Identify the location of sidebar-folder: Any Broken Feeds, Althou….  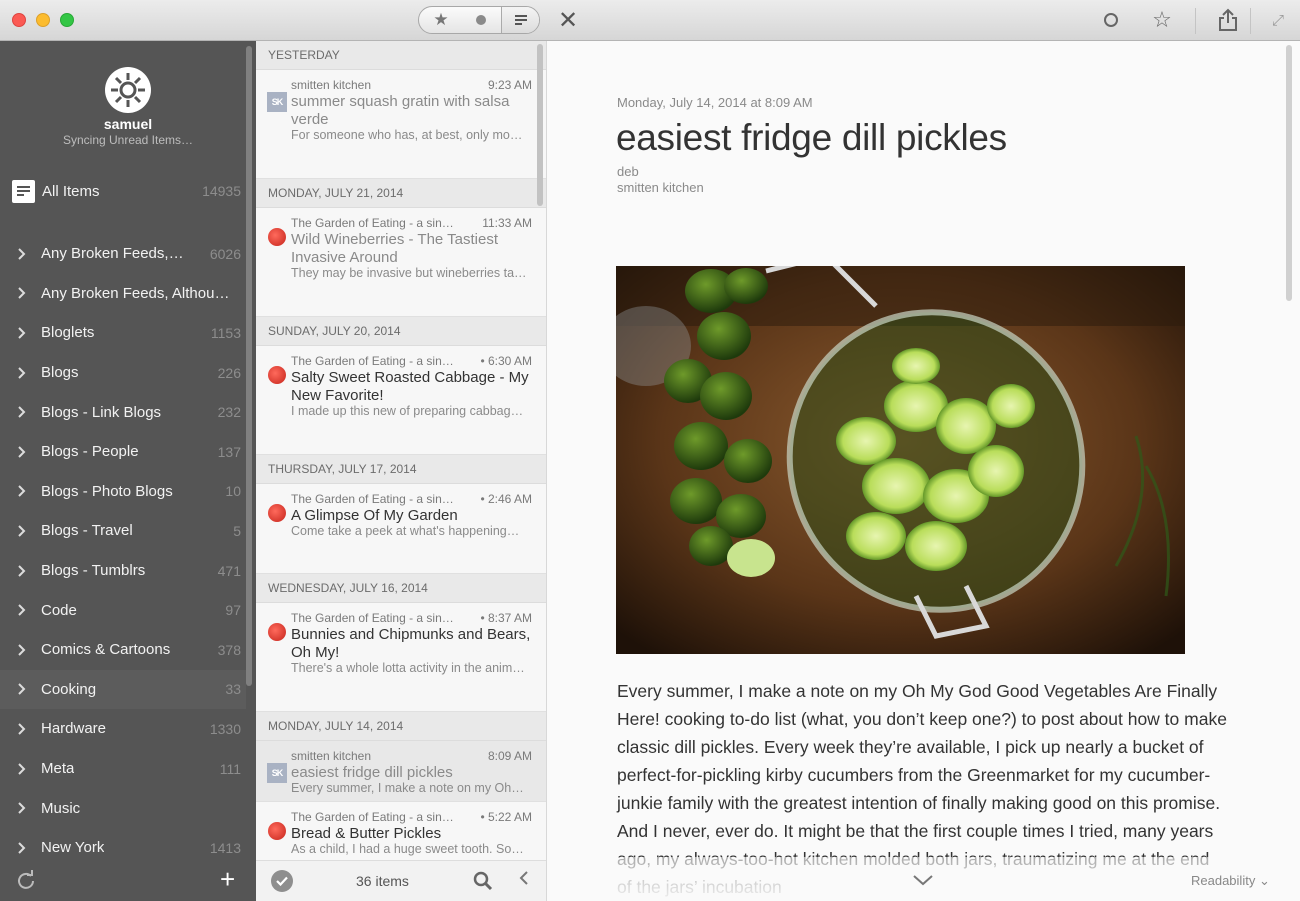
(123, 294).